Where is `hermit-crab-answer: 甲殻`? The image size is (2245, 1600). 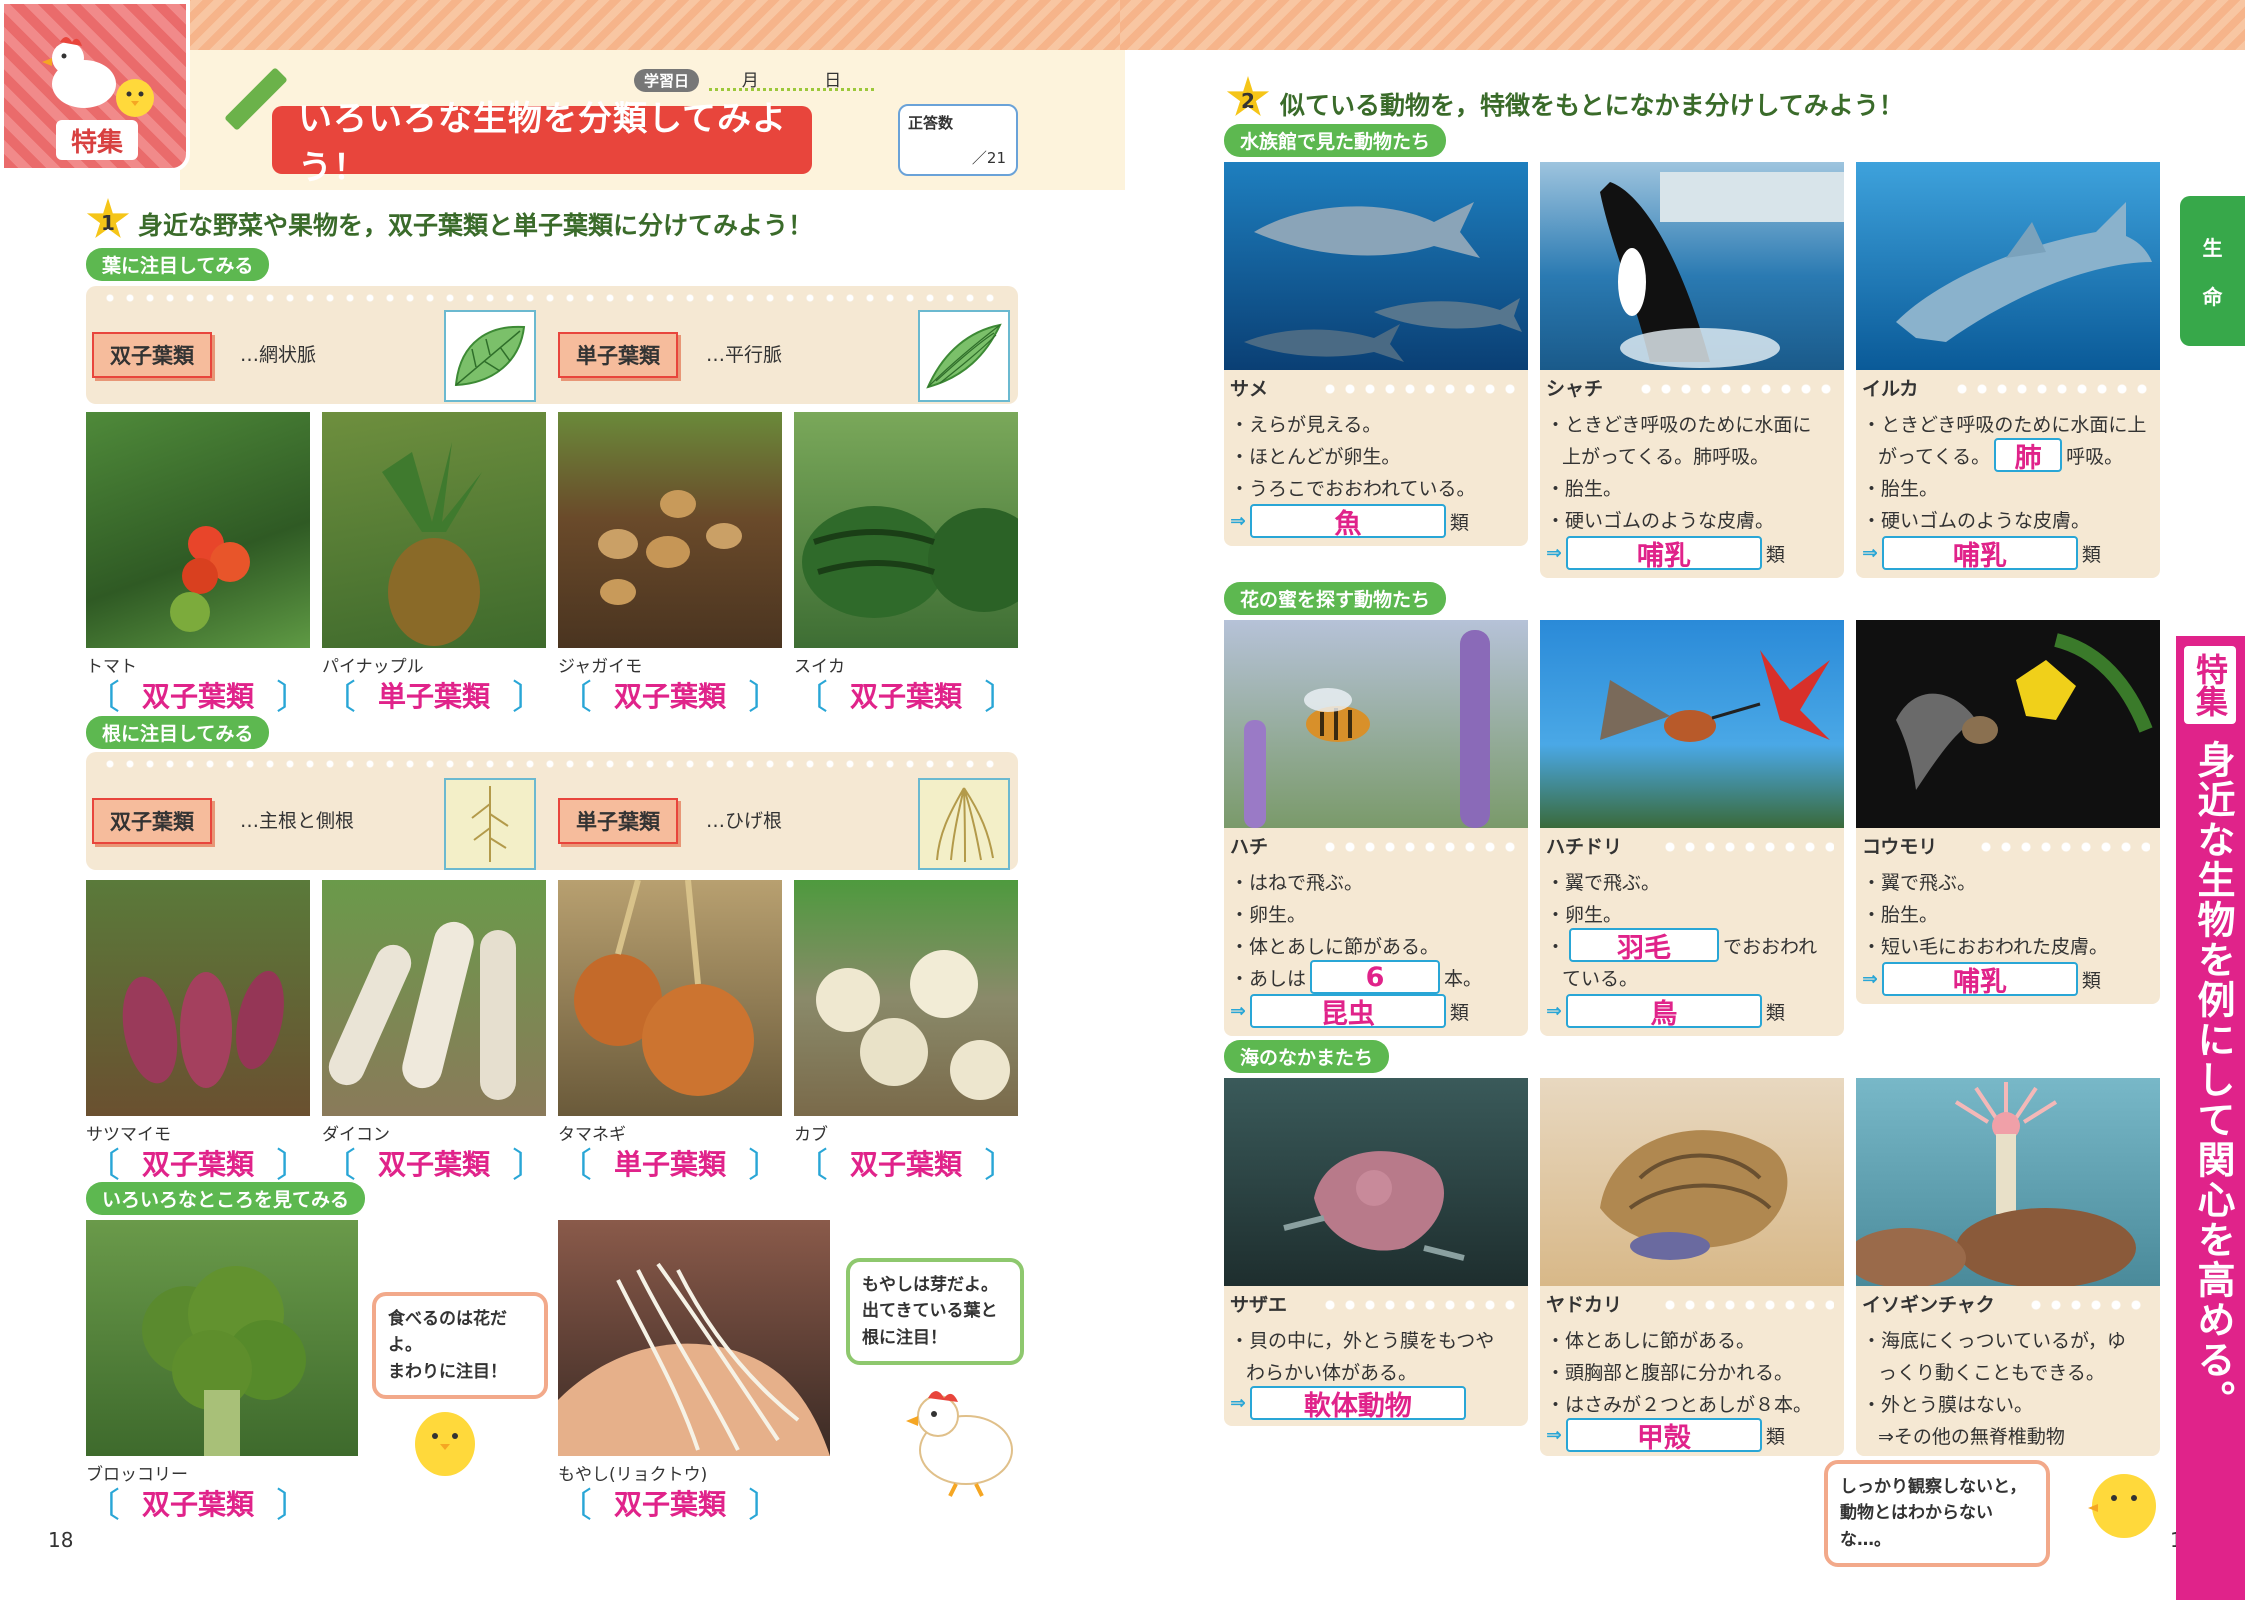 hermit-crab-answer: 甲殻 is located at coordinates (1663, 1436).